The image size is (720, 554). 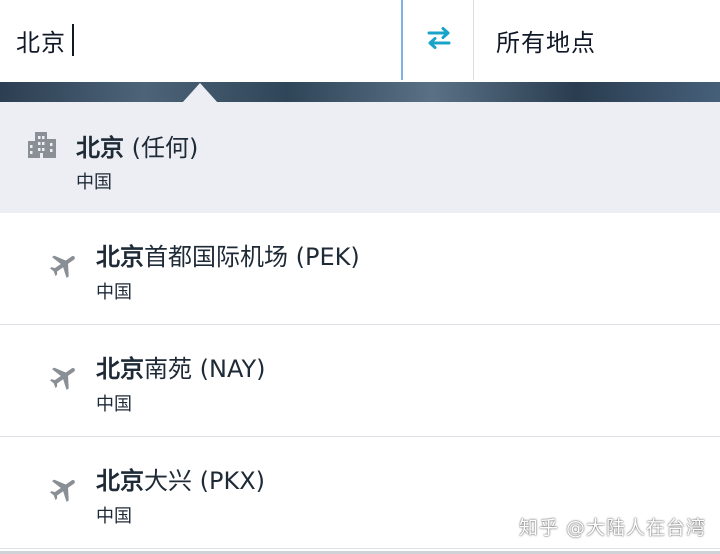 I want to click on origin-input-value: 北京, so click(x=41, y=42).